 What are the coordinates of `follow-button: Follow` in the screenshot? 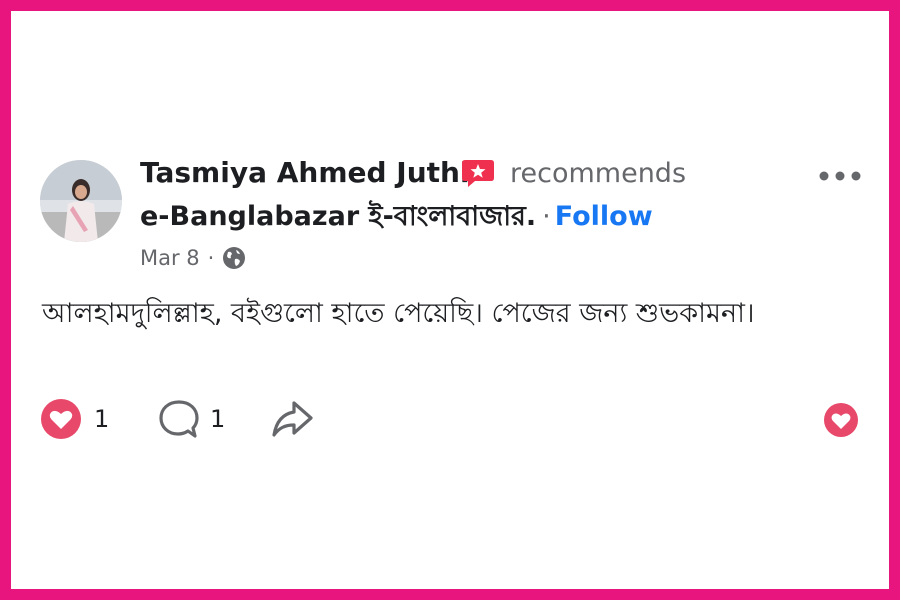 It's located at (604, 216).